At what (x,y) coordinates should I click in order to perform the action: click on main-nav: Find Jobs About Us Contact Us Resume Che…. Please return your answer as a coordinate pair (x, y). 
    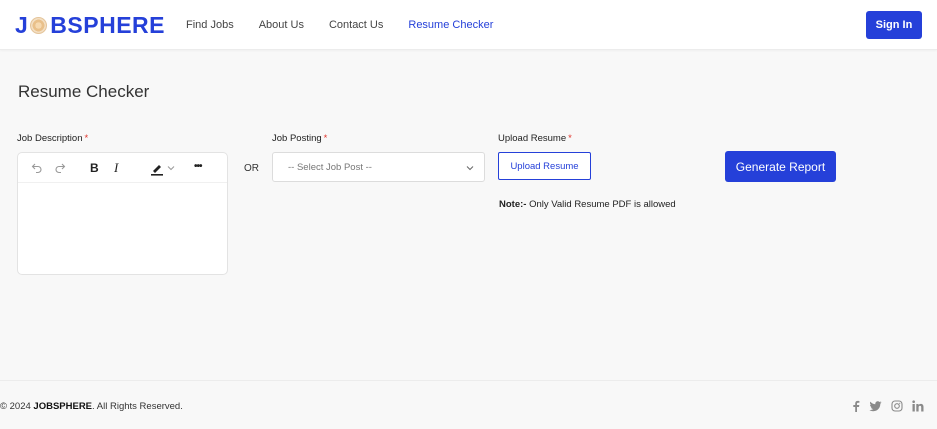
    Looking at the image, I should click on (339, 25).